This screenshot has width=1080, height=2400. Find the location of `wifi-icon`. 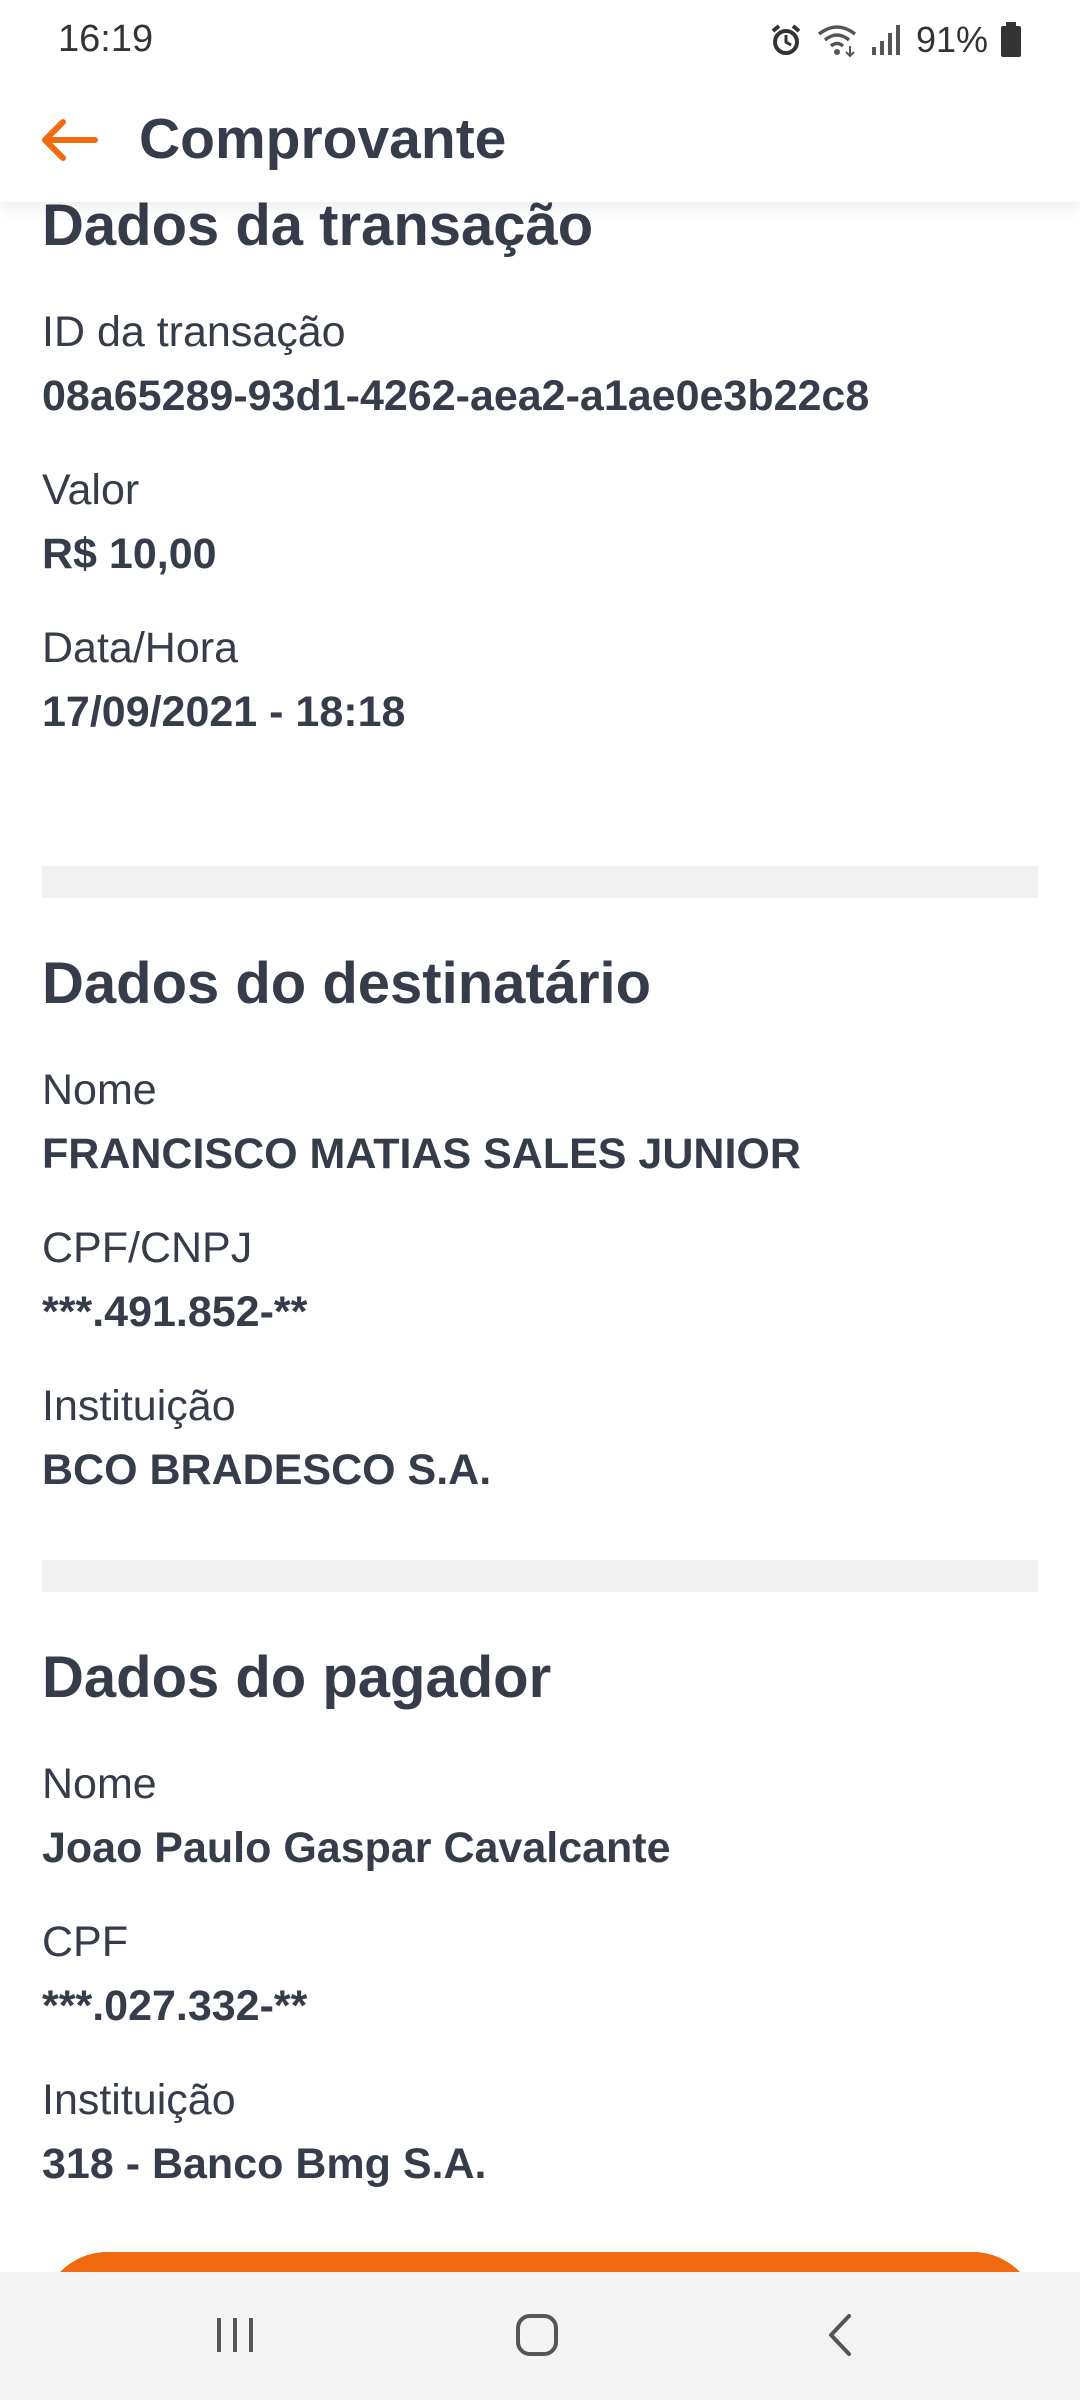

wifi-icon is located at coordinates (837, 40).